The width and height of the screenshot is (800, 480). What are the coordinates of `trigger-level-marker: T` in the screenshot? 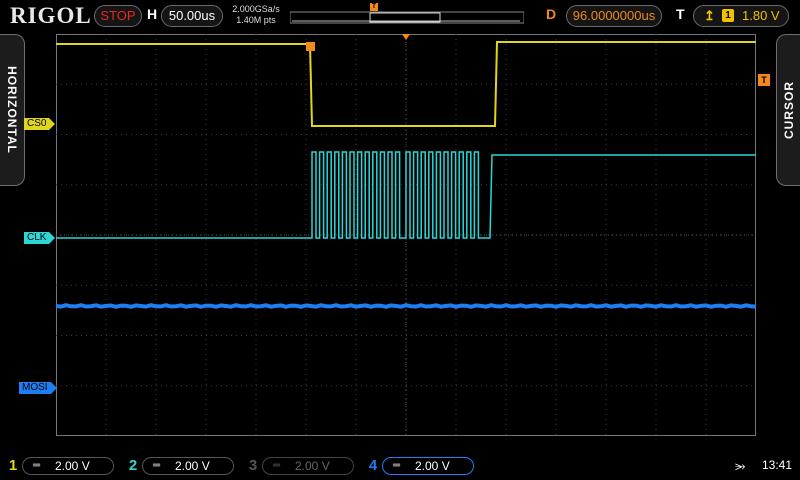 It's located at (764, 80).